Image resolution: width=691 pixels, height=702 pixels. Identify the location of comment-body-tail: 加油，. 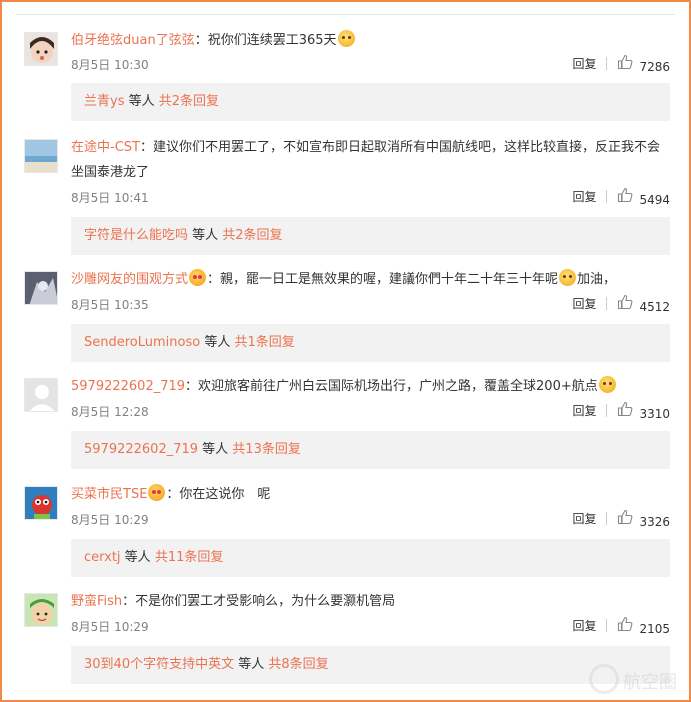
(597, 279).